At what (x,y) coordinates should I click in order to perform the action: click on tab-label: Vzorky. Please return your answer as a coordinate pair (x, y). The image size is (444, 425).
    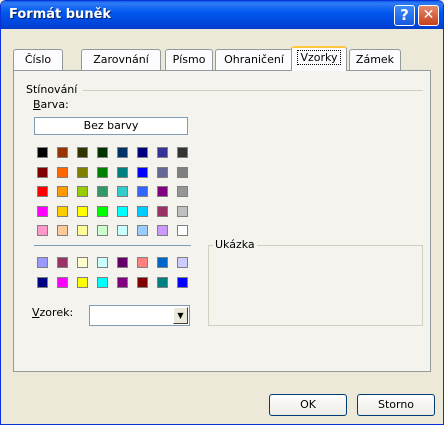
    Looking at the image, I should click on (319, 57).